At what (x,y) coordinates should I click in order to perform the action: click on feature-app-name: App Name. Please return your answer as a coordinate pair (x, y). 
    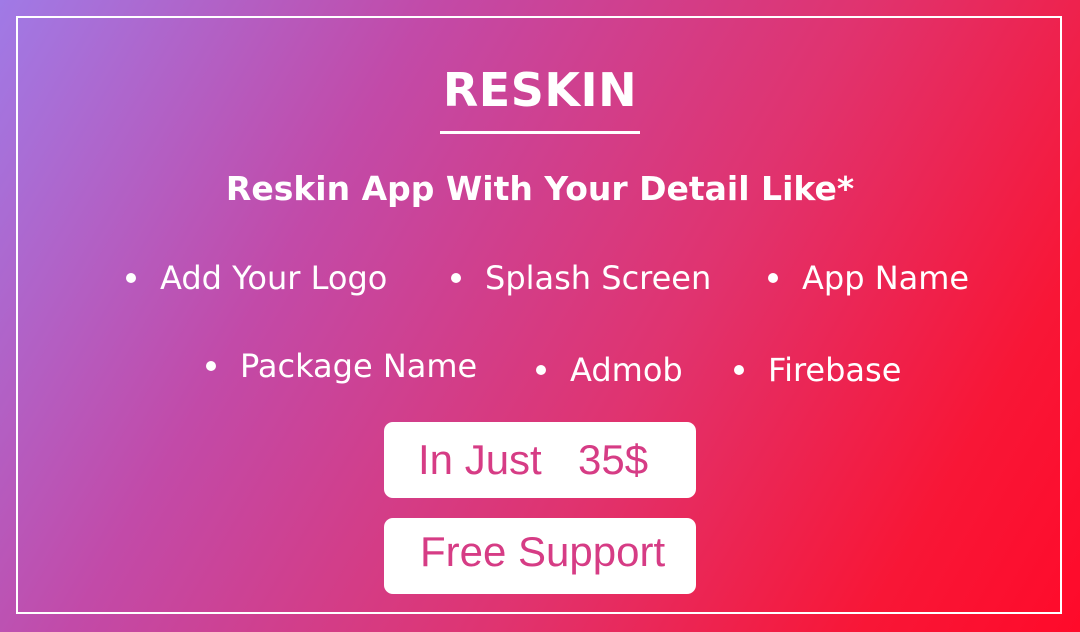
    Looking at the image, I should click on (868, 278).